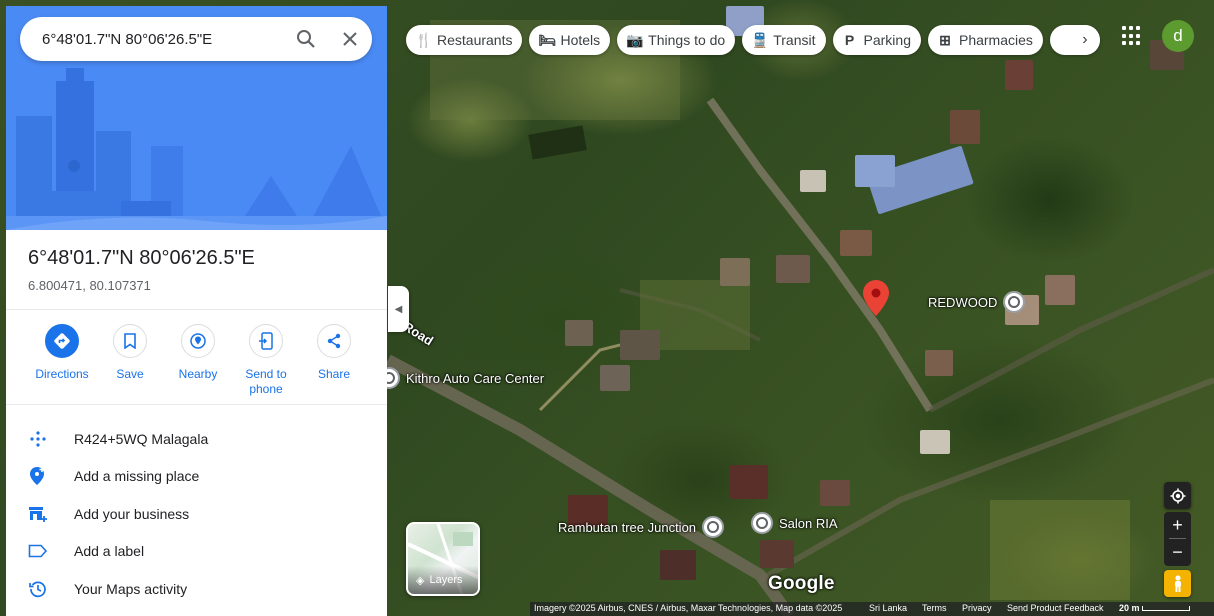 Image resolution: width=1214 pixels, height=616 pixels. I want to click on chip-things-to-do: 📷 Things to do, so click(676, 40).